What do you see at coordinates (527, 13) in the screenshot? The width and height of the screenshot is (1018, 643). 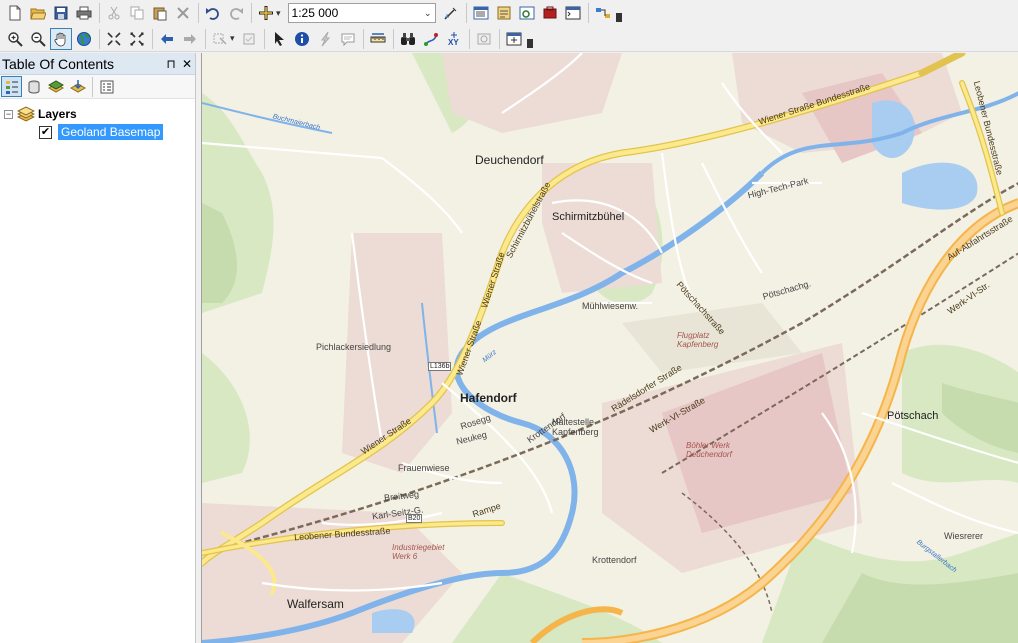 I see `search-window-icon` at bounding box center [527, 13].